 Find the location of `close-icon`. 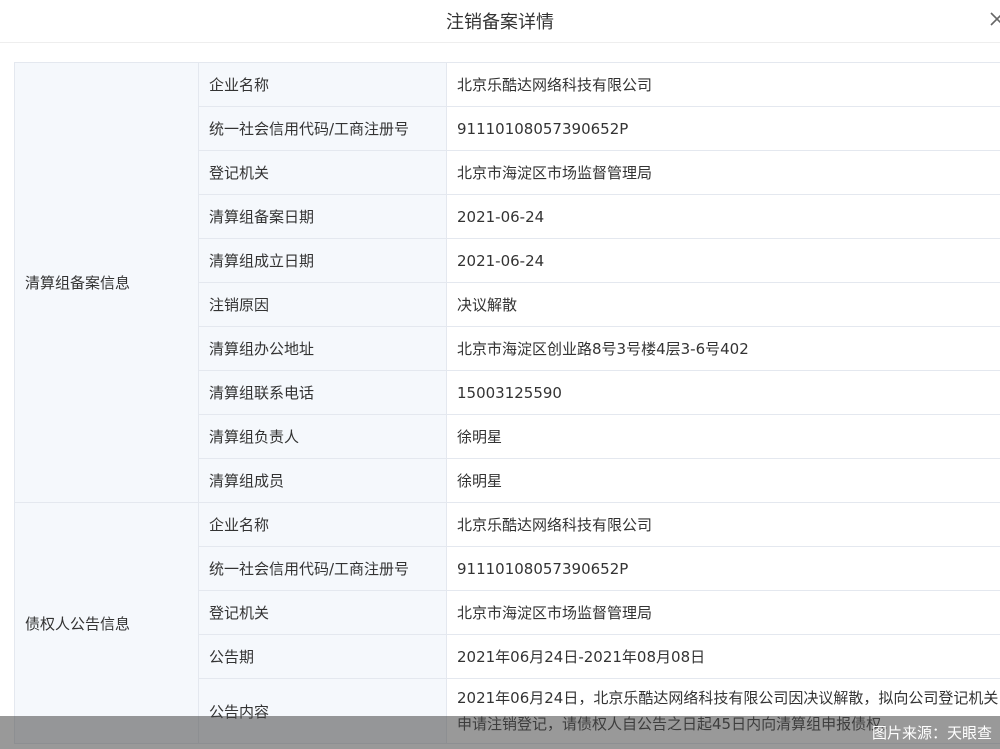

close-icon is located at coordinates (994, 19).